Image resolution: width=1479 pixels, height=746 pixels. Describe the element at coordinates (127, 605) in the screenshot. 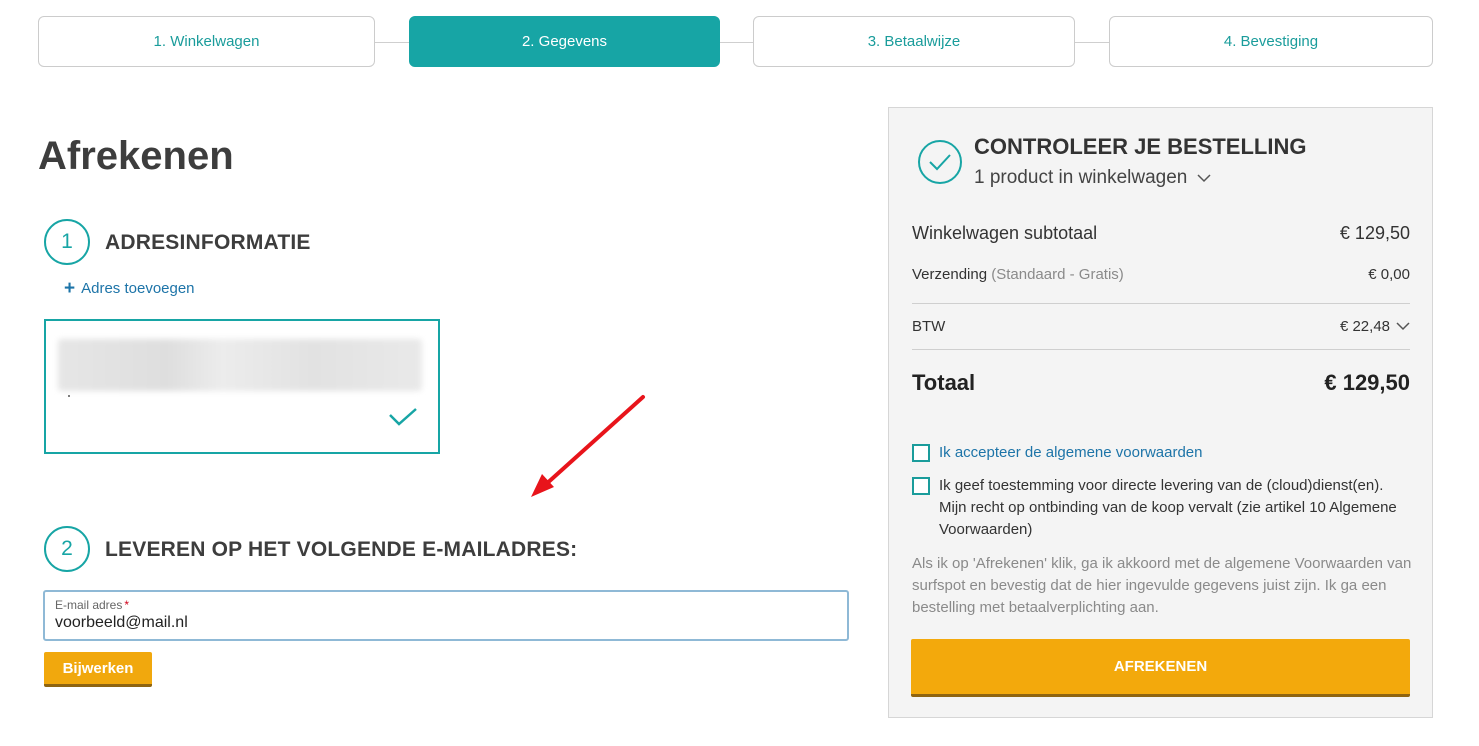

I see `required-mark: *` at that location.